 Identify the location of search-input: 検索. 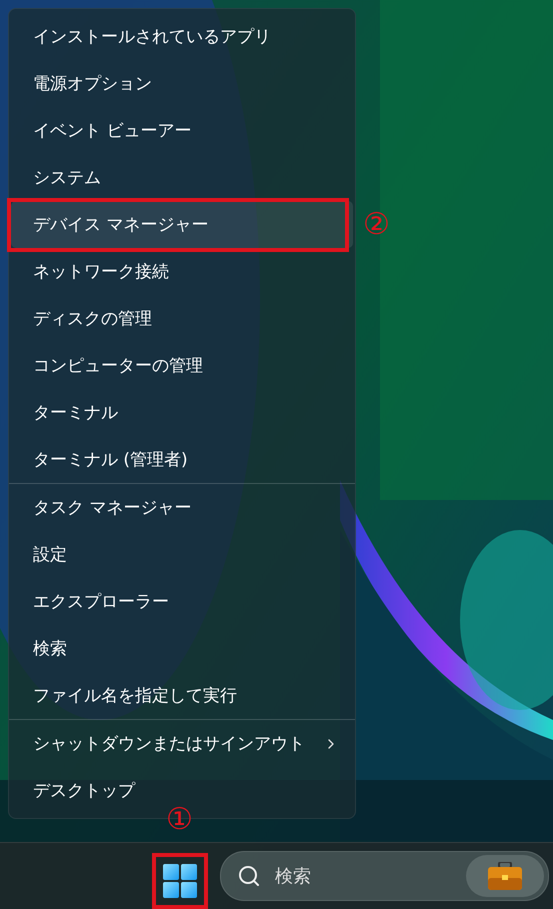
(363, 876).